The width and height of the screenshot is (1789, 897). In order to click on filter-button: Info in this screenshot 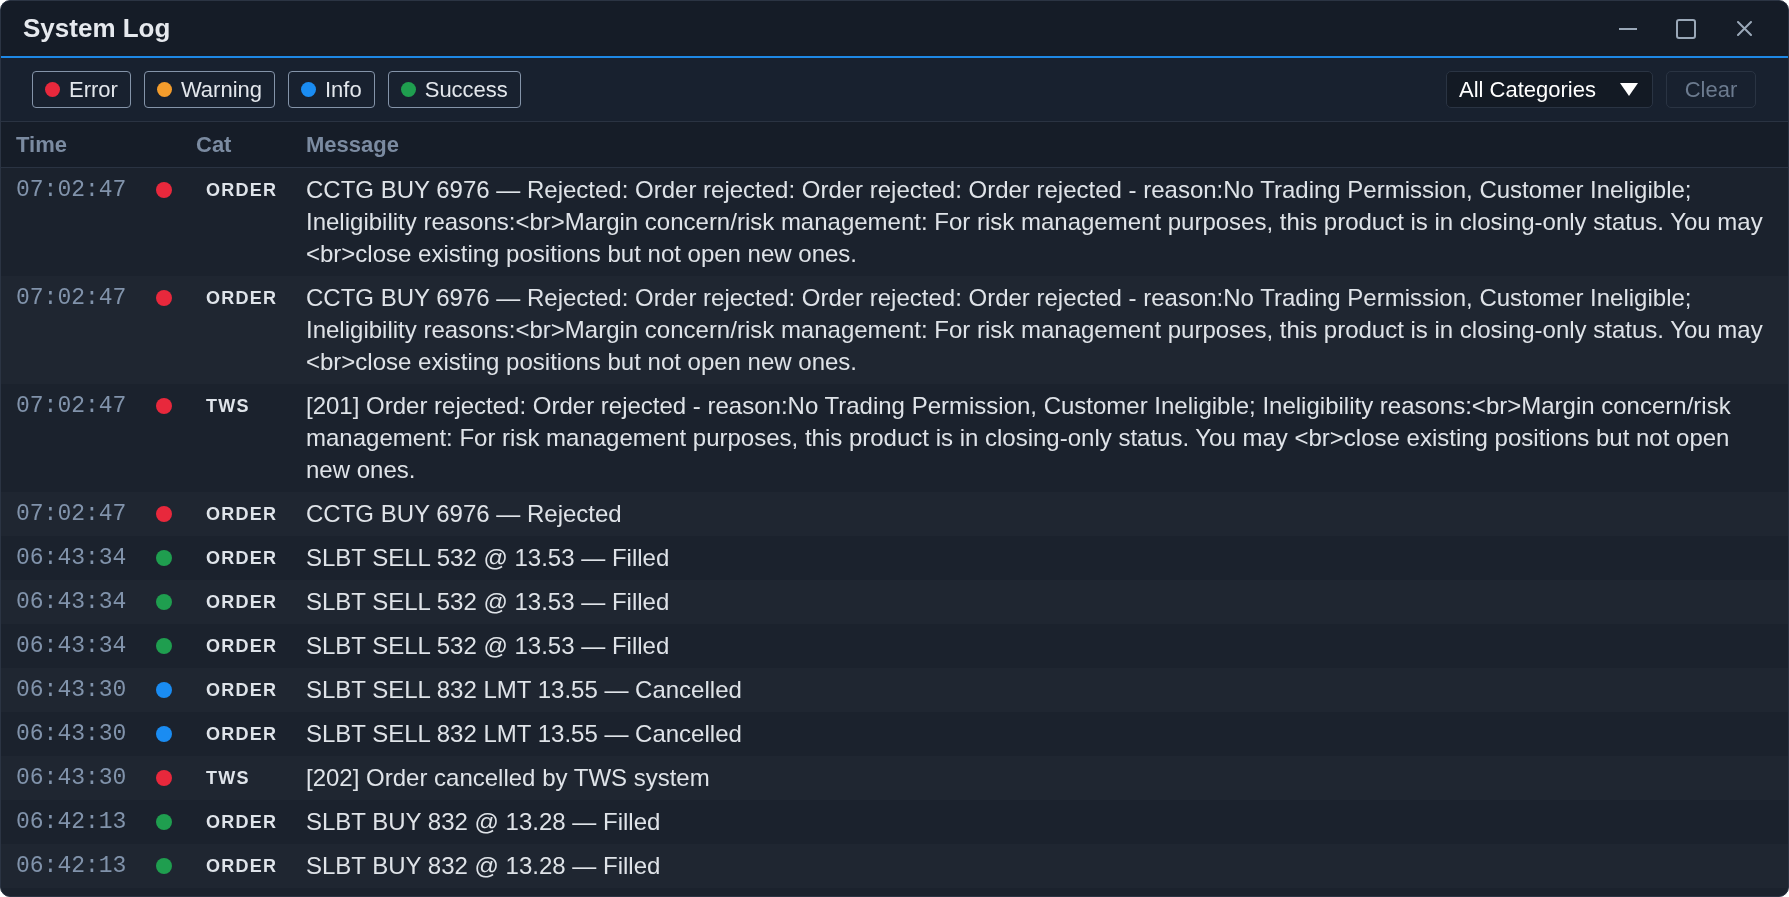, I will do `click(331, 89)`.